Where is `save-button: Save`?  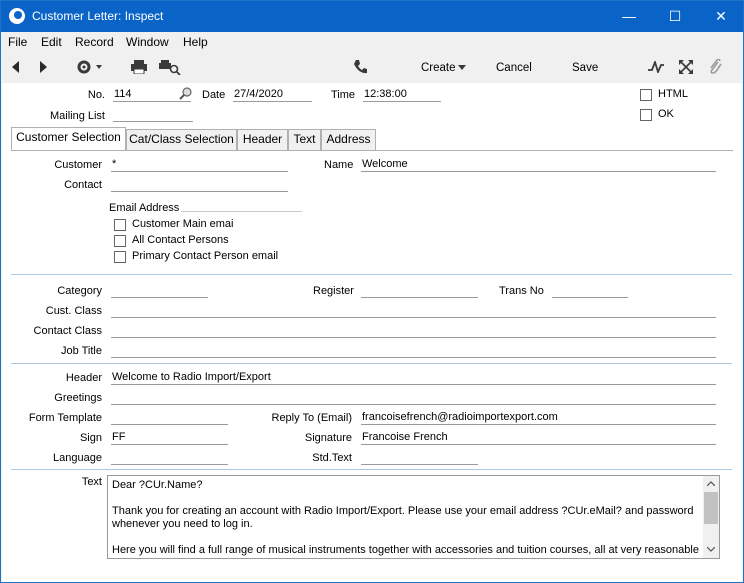 save-button: Save is located at coordinates (585, 68).